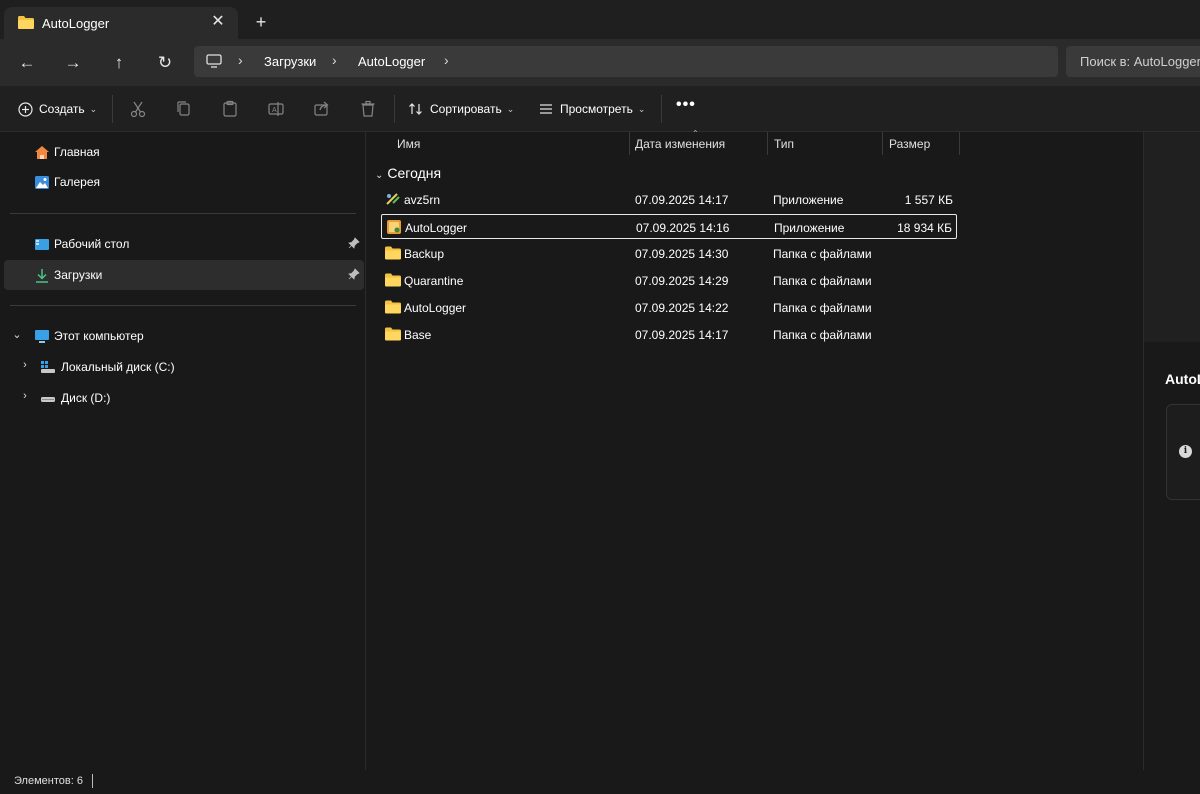 This screenshot has height=794, width=1200. Describe the element at coordinates (1182, 379) in the screenshot. I see `details-title: AutoLogger` at that location.